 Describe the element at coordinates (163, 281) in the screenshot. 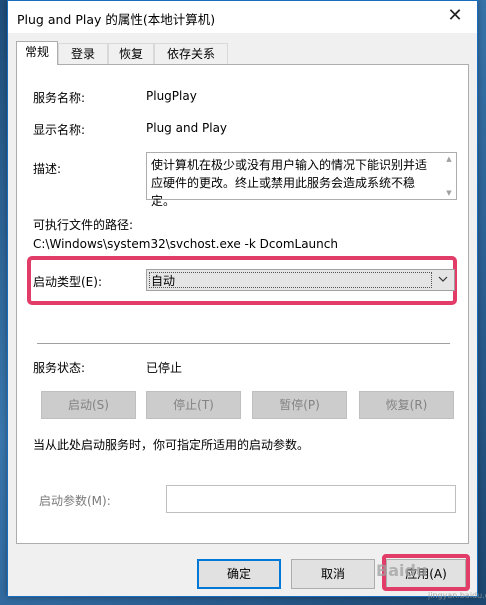

I see `startup-type-value: 自动` at that location.